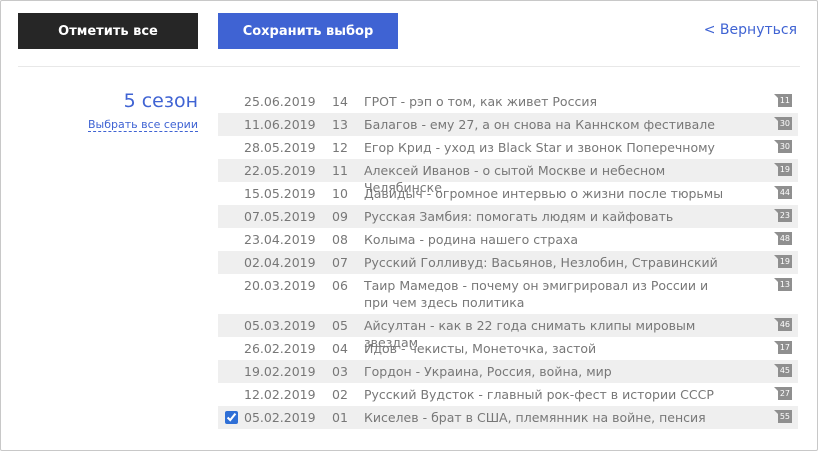  What do you see at coordinates (340, 394) in the screenshot?
I see `episode-number: 02` at bounding box center [340, 394].